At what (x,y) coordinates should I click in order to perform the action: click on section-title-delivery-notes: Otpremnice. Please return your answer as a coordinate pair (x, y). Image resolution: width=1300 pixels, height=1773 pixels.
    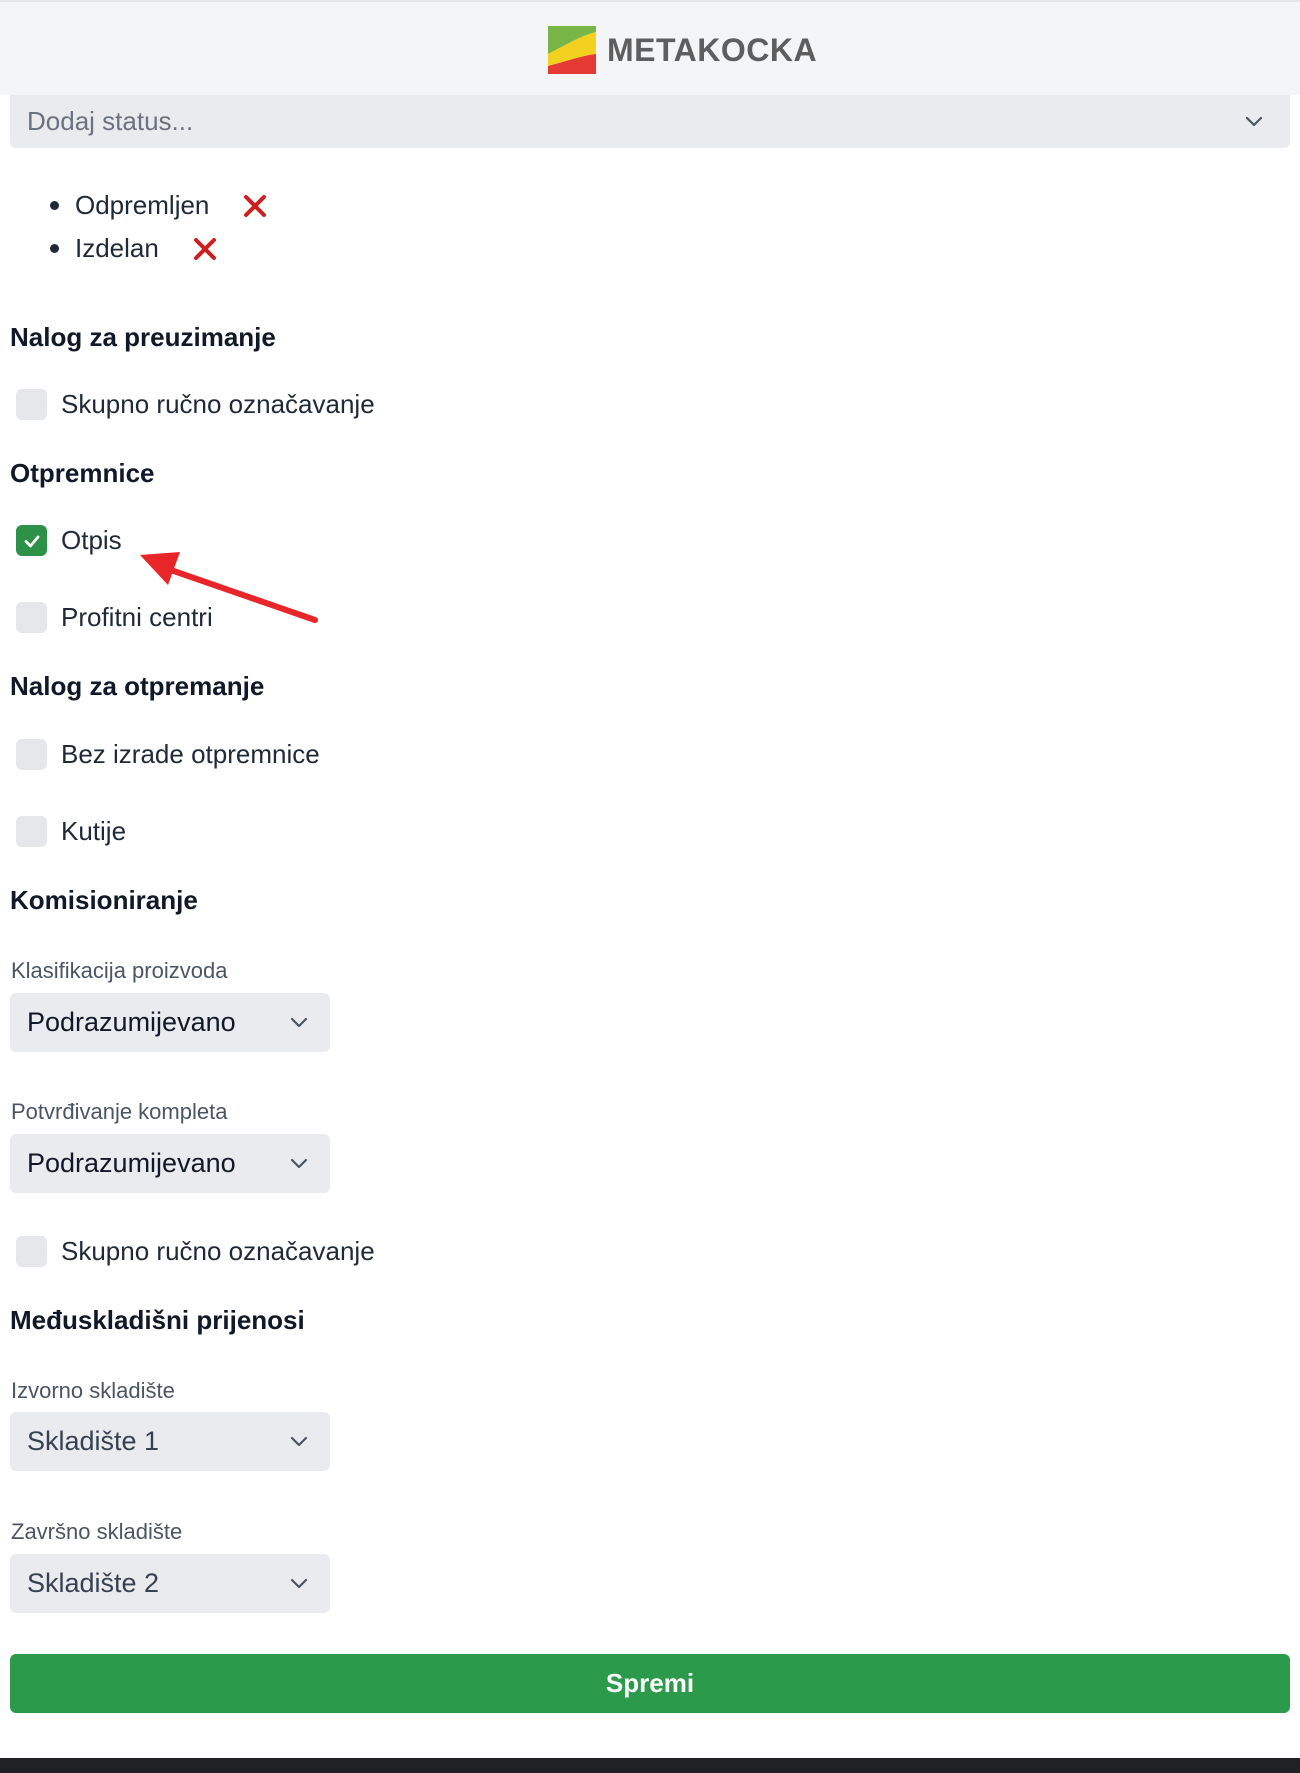
    Looking at the image, I should click on (82, 473).